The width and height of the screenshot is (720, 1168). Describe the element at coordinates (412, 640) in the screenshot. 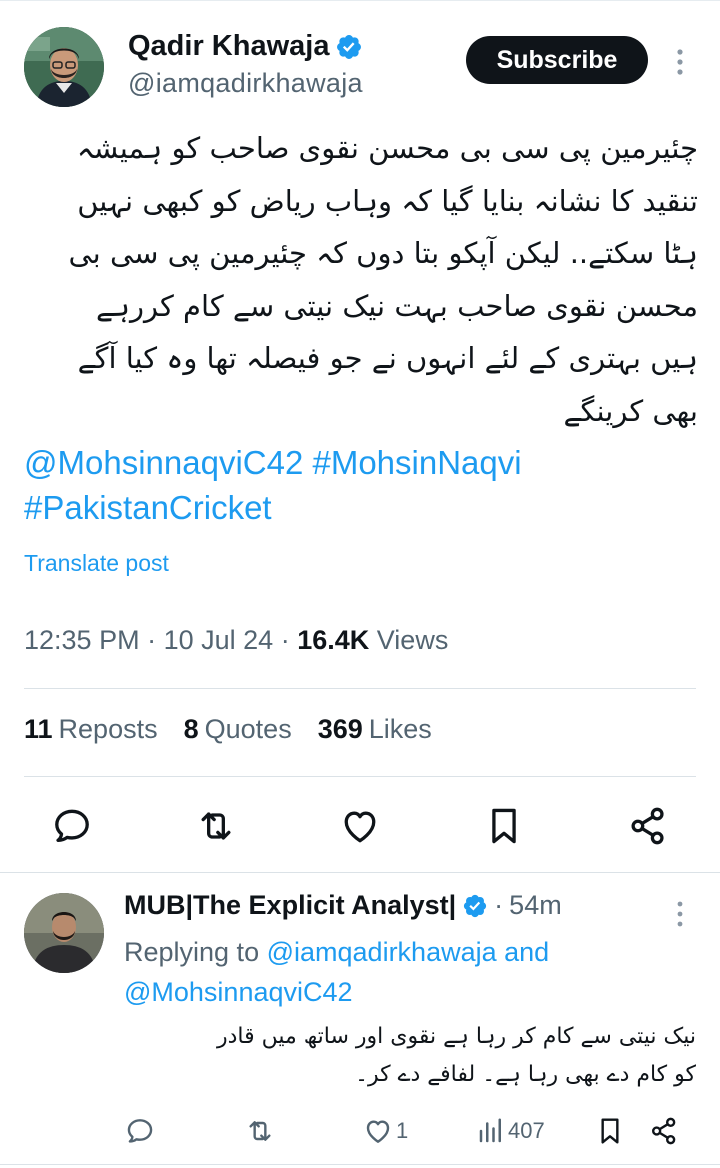

I see `views-label: Views` at that location.